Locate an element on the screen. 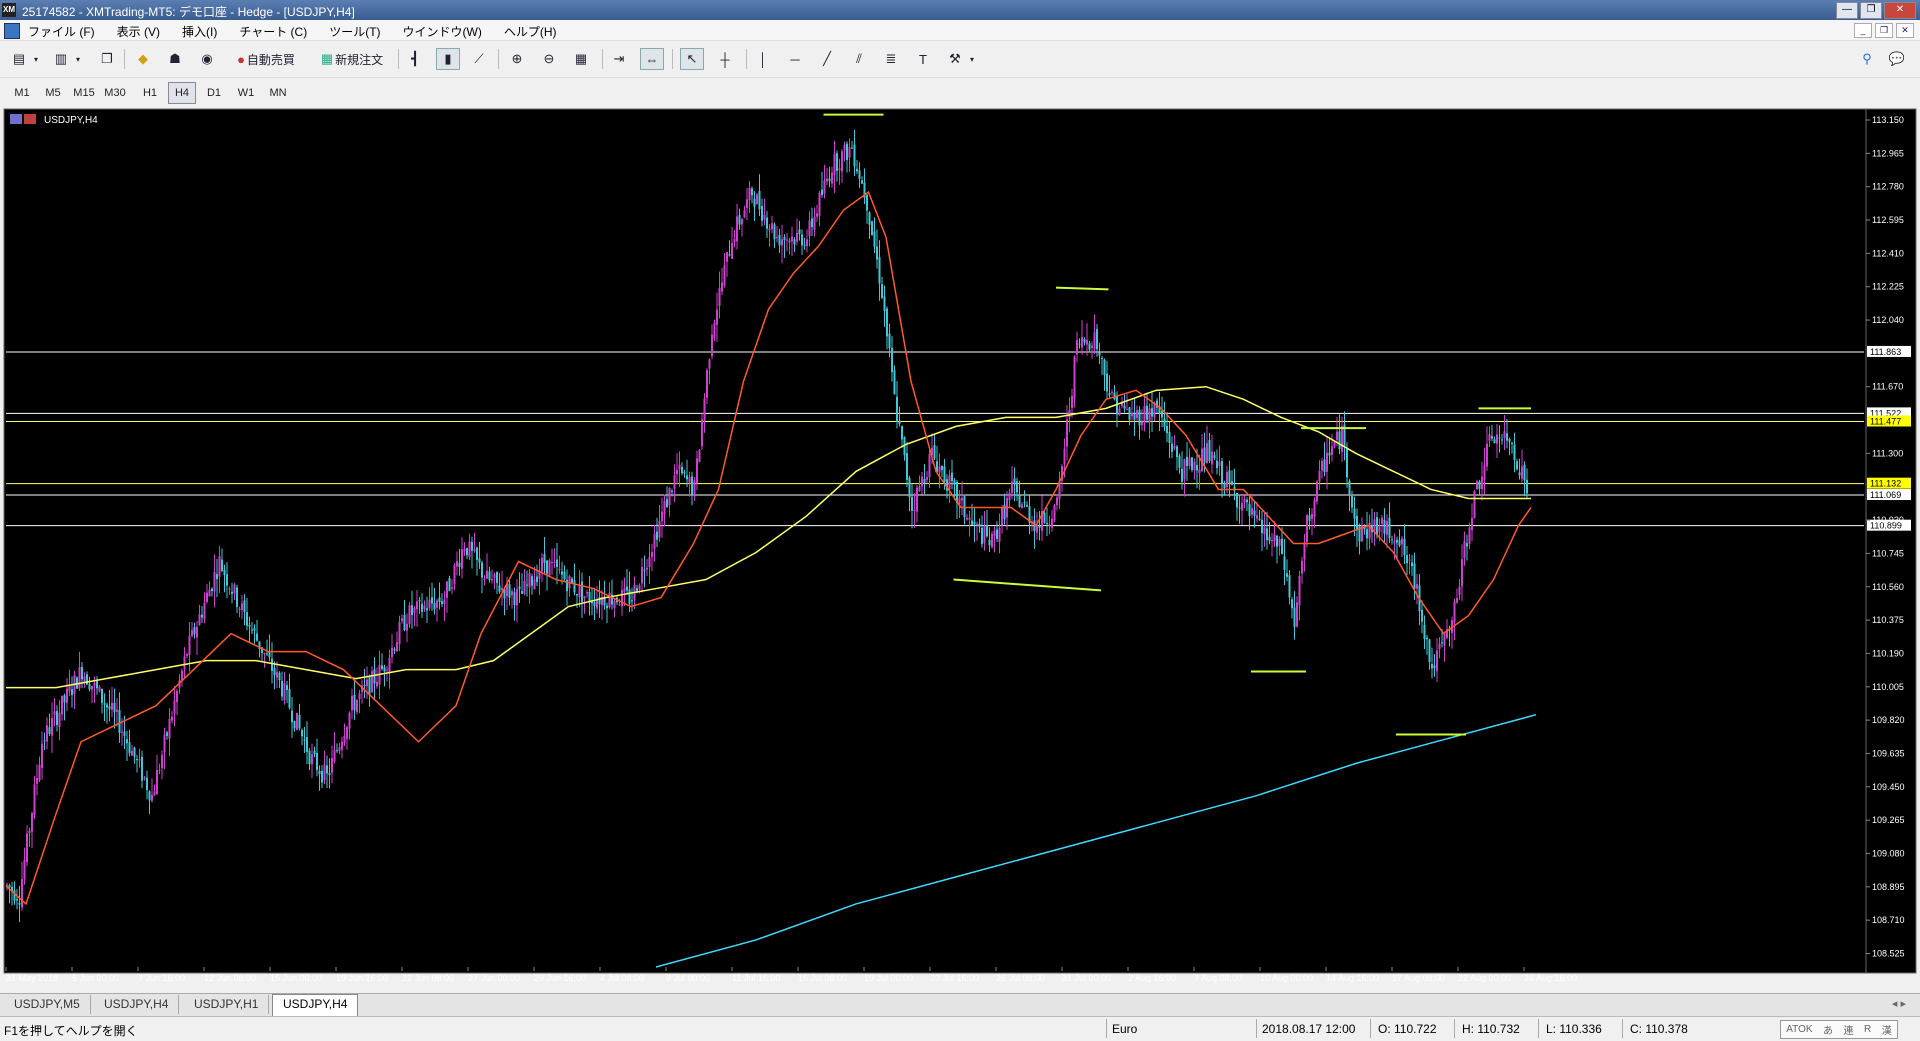 This screenshot has width=1920, height=1041. fibonacci-icon: ≣ is located at coordinates (891, 59).